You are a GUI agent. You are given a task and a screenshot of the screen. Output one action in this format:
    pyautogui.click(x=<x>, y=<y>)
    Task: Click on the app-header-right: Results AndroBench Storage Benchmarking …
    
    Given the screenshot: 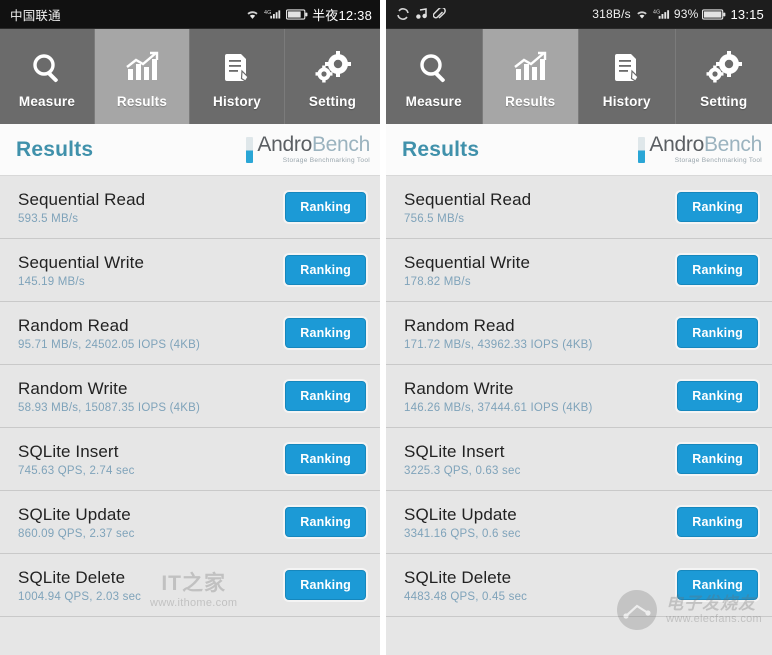 What is the action you would take?
    pyautogui.click(x=579, y=150)
    